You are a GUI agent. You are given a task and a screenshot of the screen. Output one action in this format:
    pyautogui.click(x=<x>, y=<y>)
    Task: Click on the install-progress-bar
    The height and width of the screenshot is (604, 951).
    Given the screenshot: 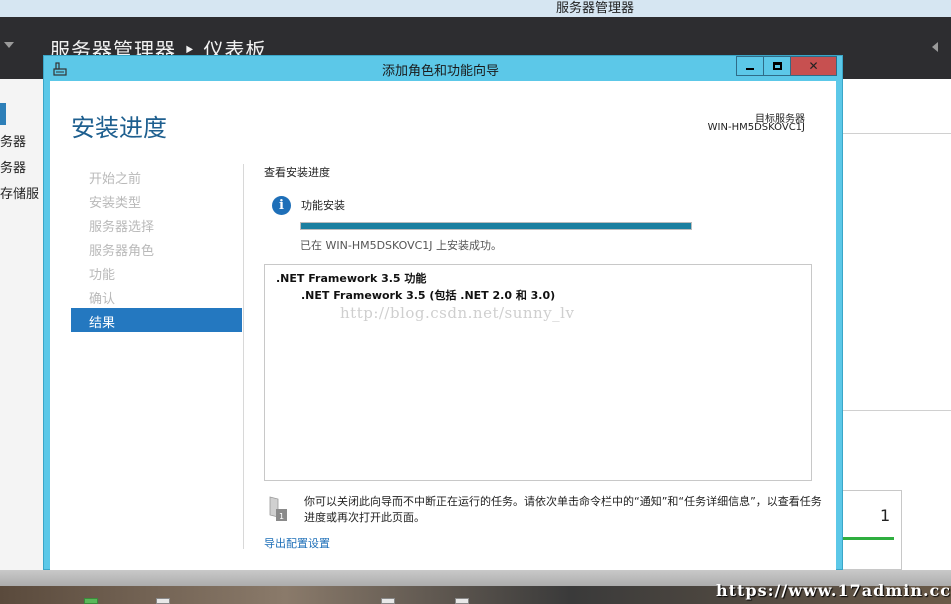 What is the action you would take?
    pyautogui.click(x=496, y=226)
    